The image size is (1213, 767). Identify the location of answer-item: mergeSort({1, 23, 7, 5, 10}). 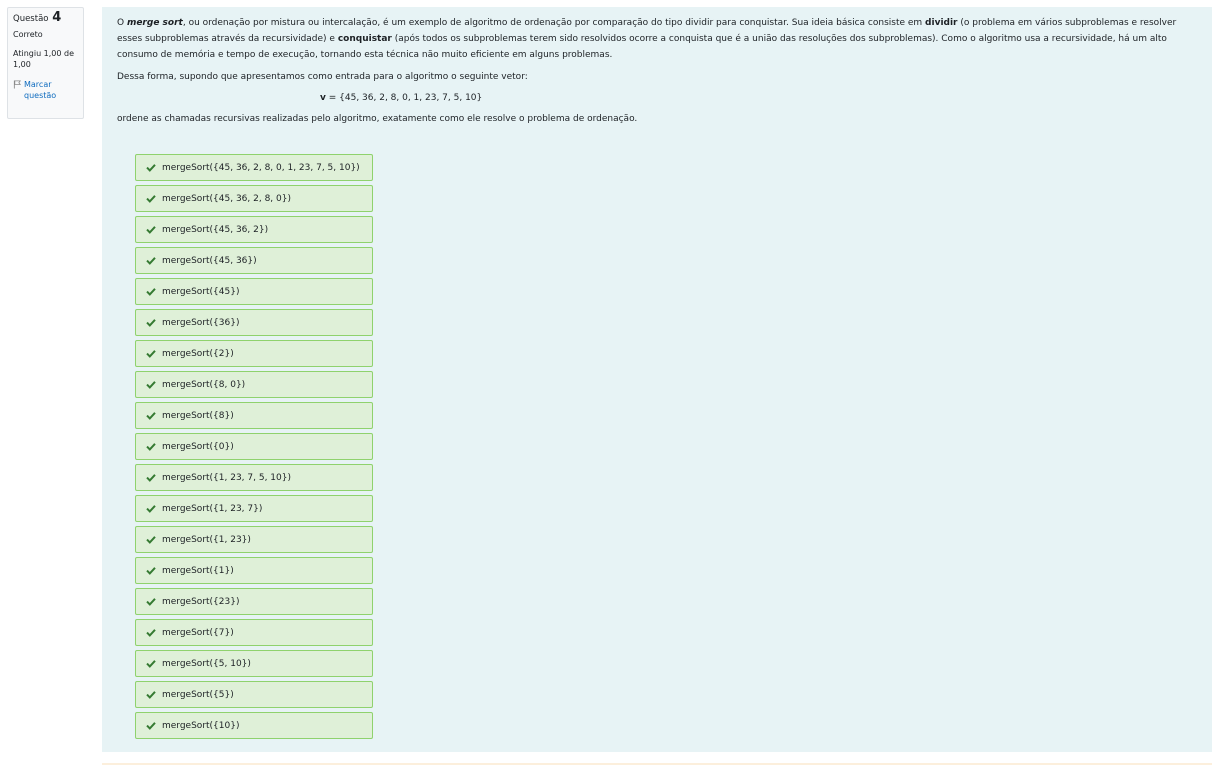
(254, 477).